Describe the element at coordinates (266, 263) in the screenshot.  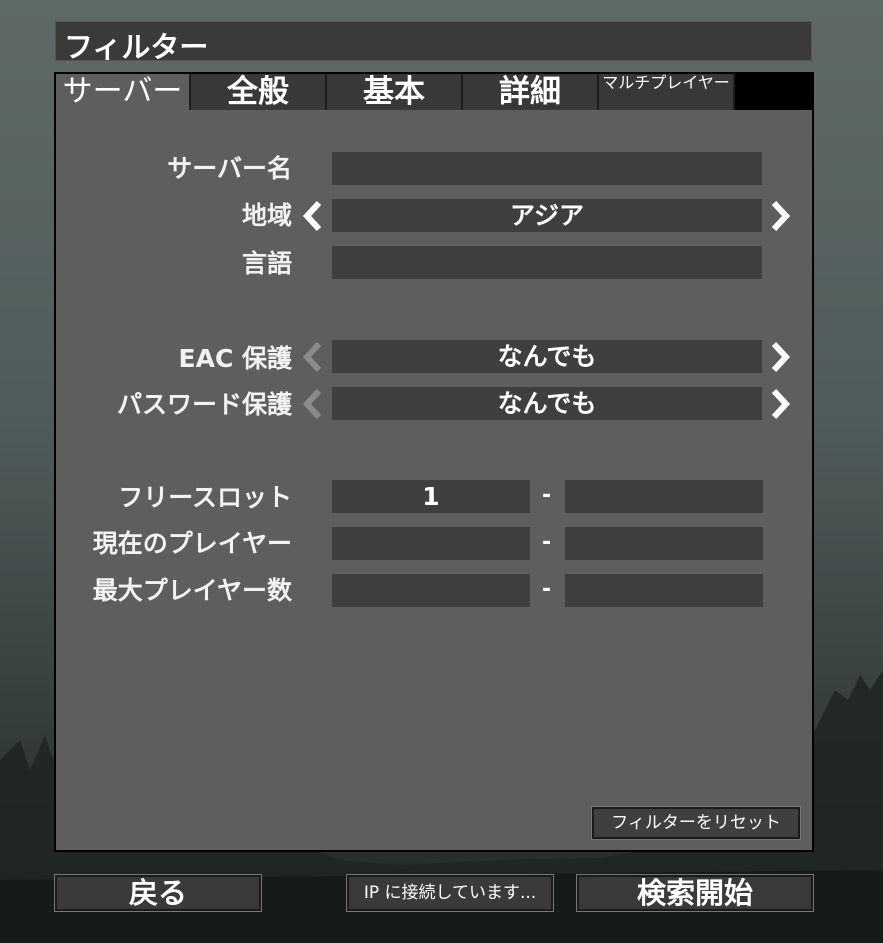
I see `language-label: 言語` at that location.